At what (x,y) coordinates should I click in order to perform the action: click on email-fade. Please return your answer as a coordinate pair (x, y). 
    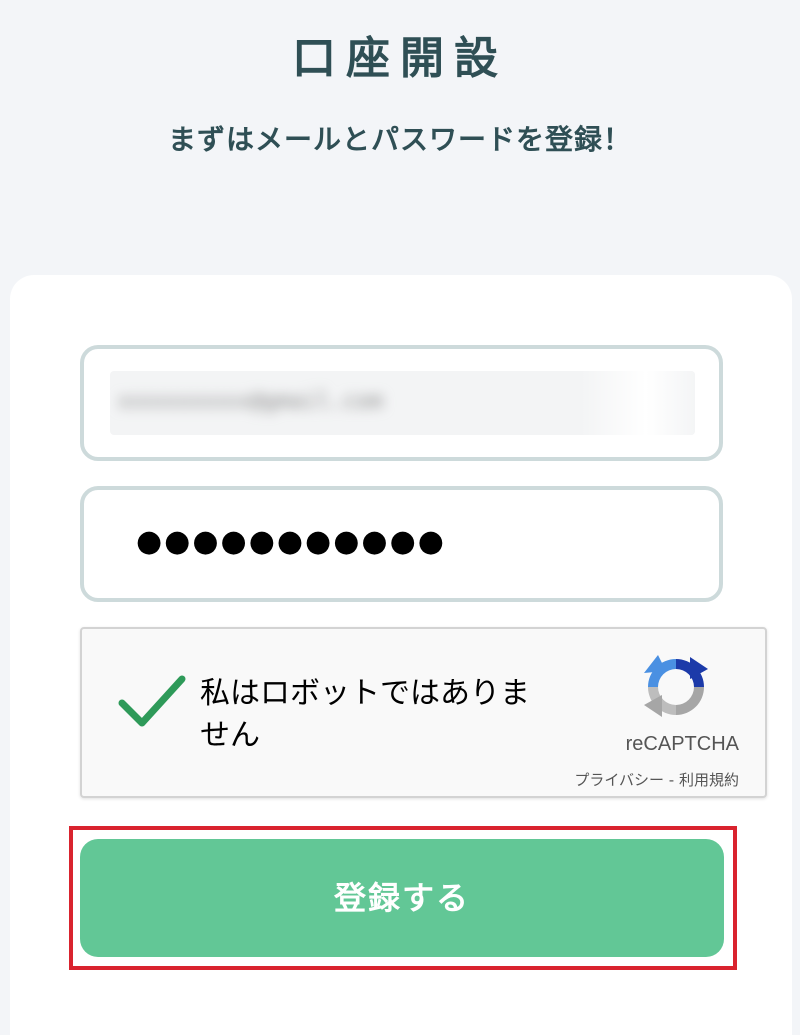
    Looking at the image, I should click on (637, 403).